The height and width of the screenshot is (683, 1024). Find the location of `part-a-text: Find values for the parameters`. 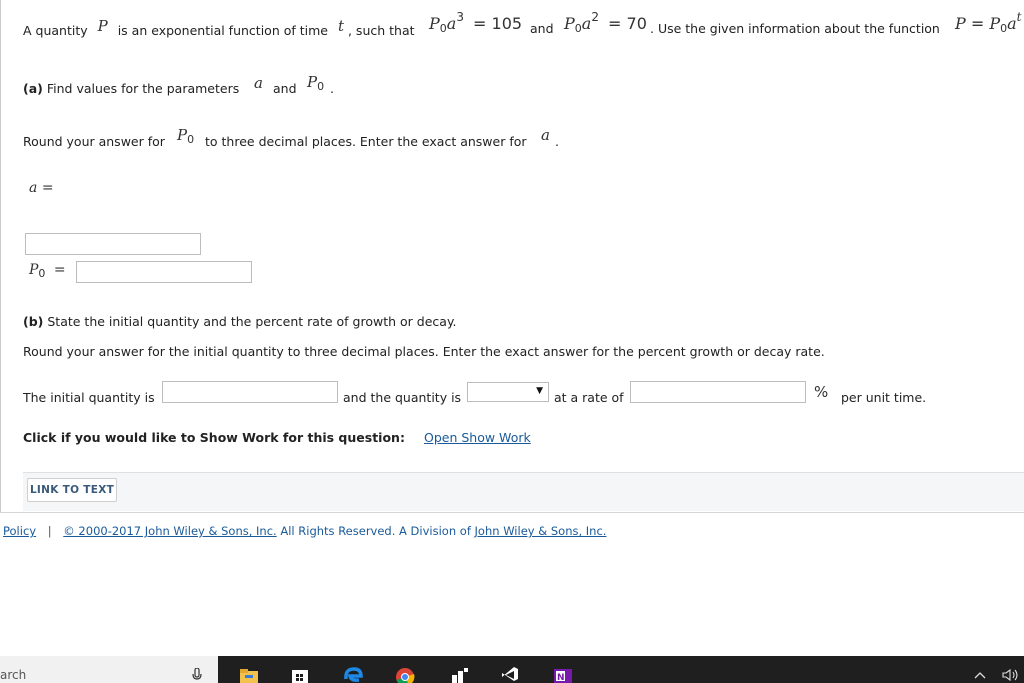

part-a-text: Find values for the parameters is located at coordinates (143, 88).